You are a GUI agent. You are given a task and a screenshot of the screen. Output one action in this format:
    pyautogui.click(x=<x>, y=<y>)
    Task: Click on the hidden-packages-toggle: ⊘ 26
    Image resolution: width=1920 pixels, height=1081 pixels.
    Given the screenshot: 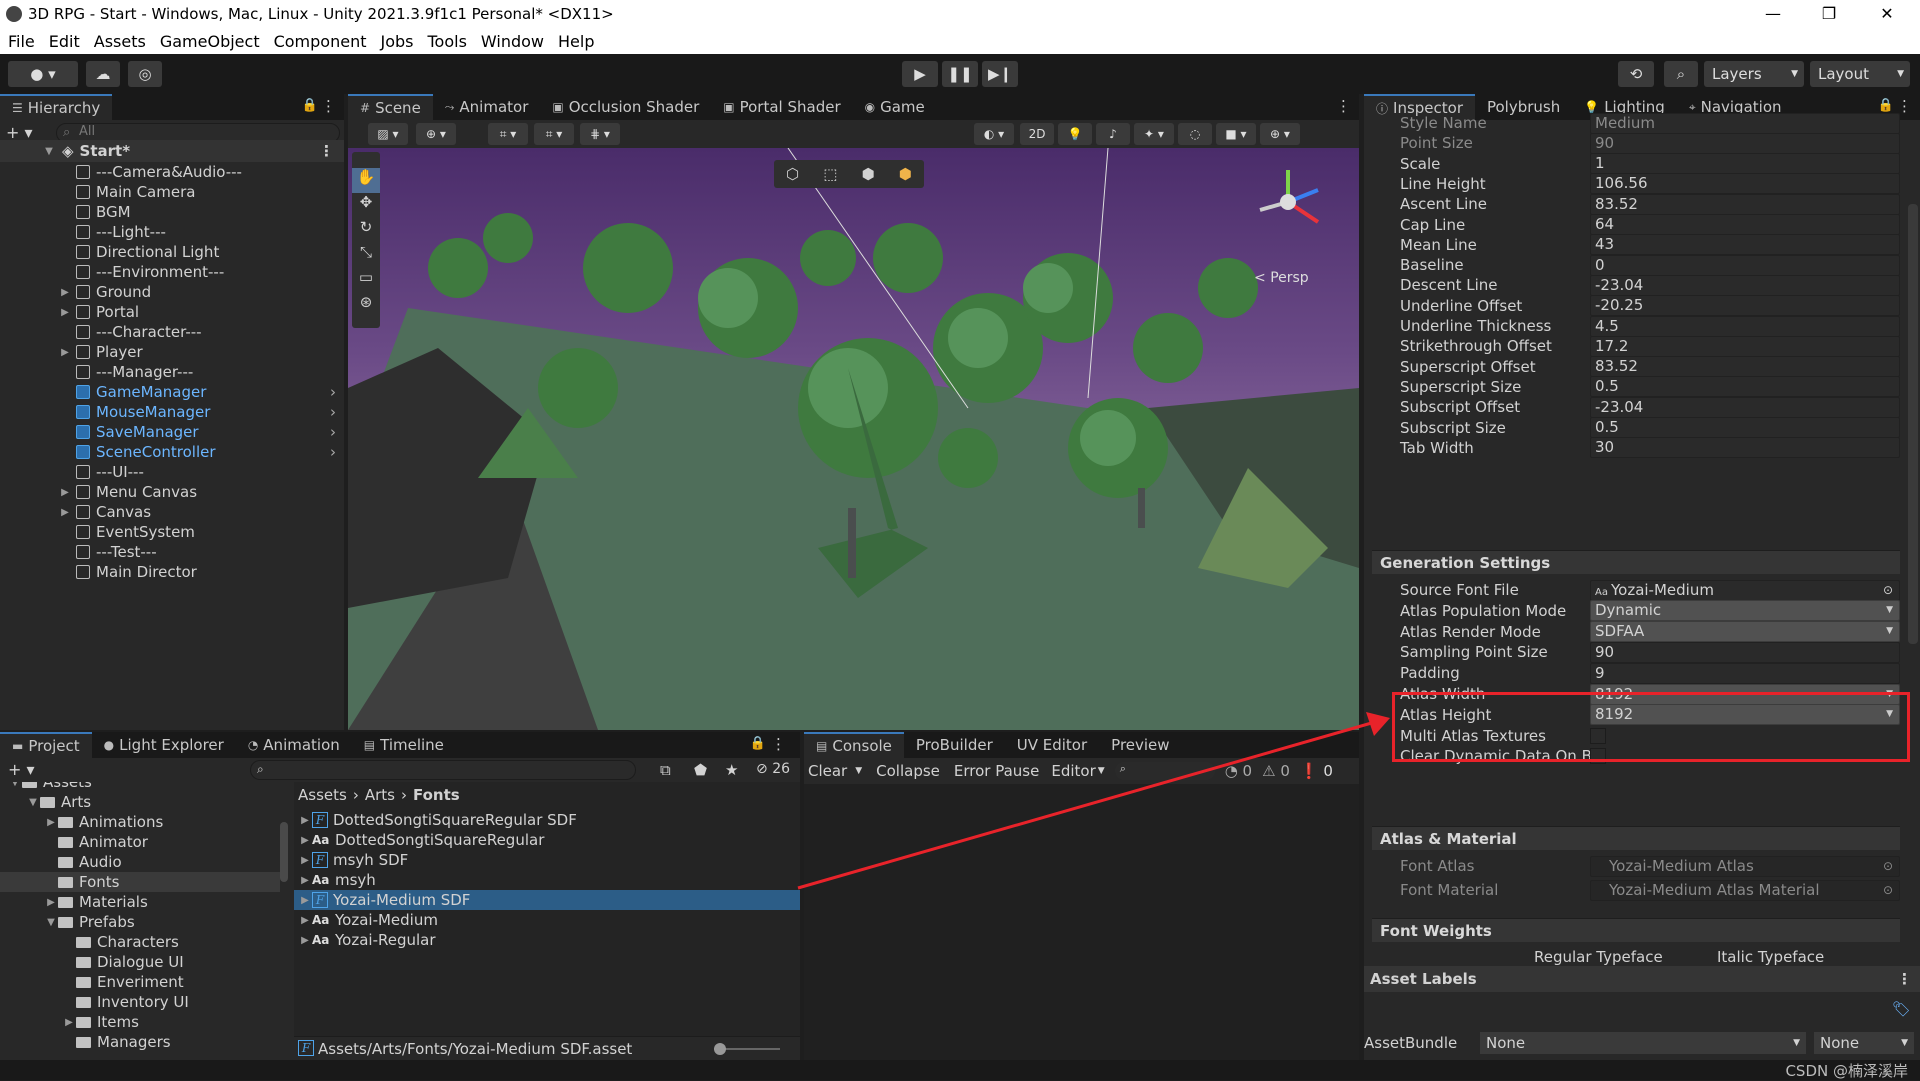 What is the action you would take?
    pyautogui.click(x=773, y=769)
    